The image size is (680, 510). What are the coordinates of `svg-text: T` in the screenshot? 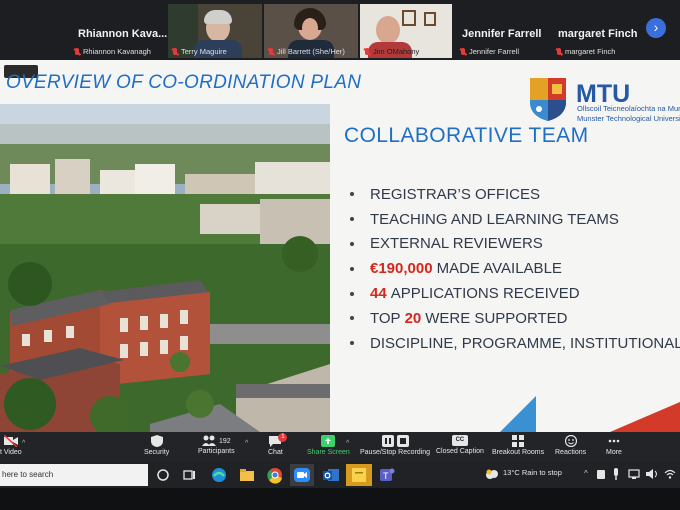 It's located at (386, 476).